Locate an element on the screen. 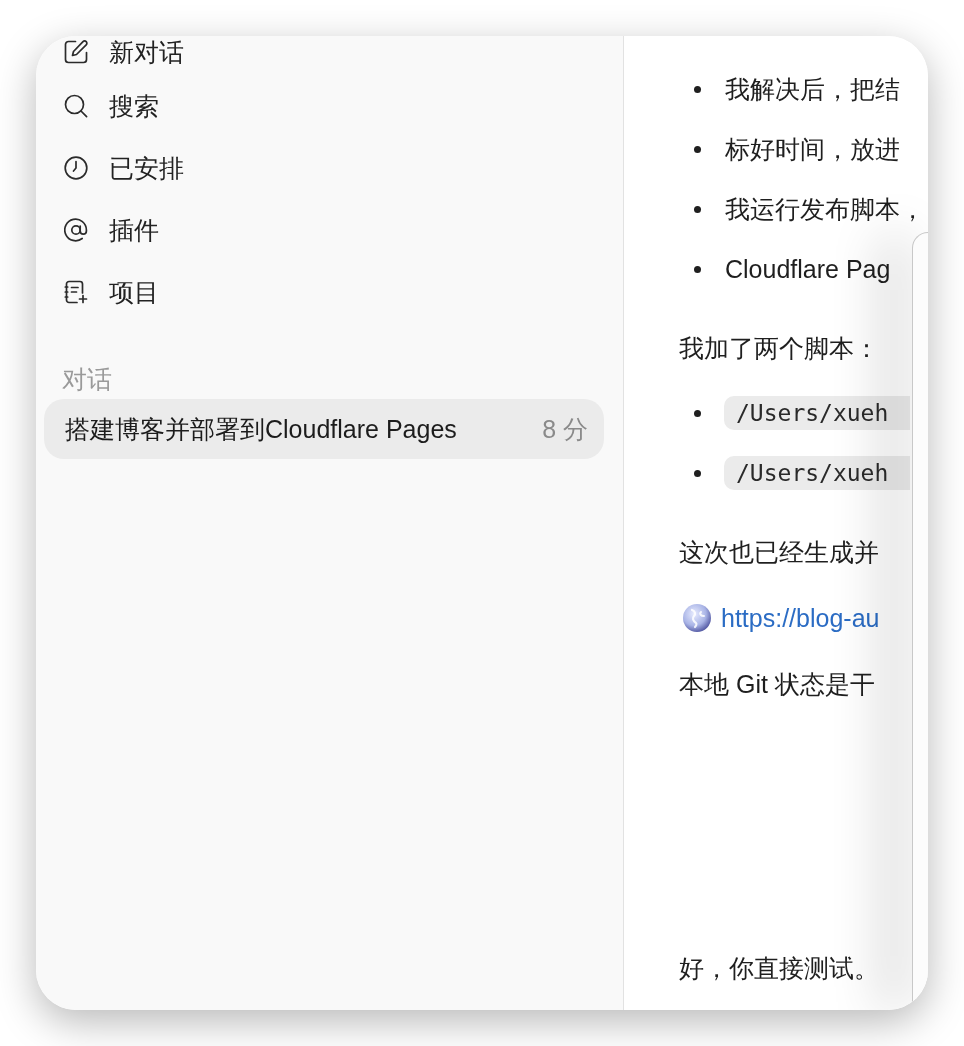  list-item-text: 我运行发布脚本， is located at coordinates (825, 209).